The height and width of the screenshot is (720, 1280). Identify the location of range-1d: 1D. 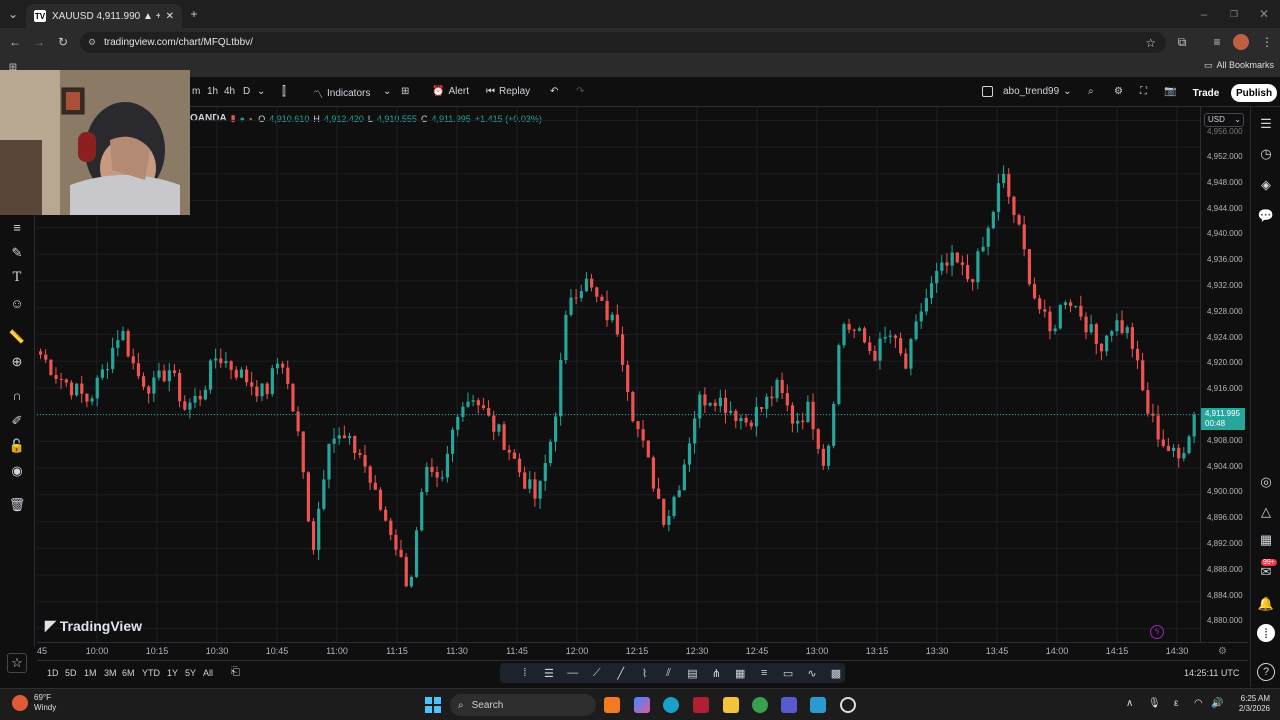
(53, 673).